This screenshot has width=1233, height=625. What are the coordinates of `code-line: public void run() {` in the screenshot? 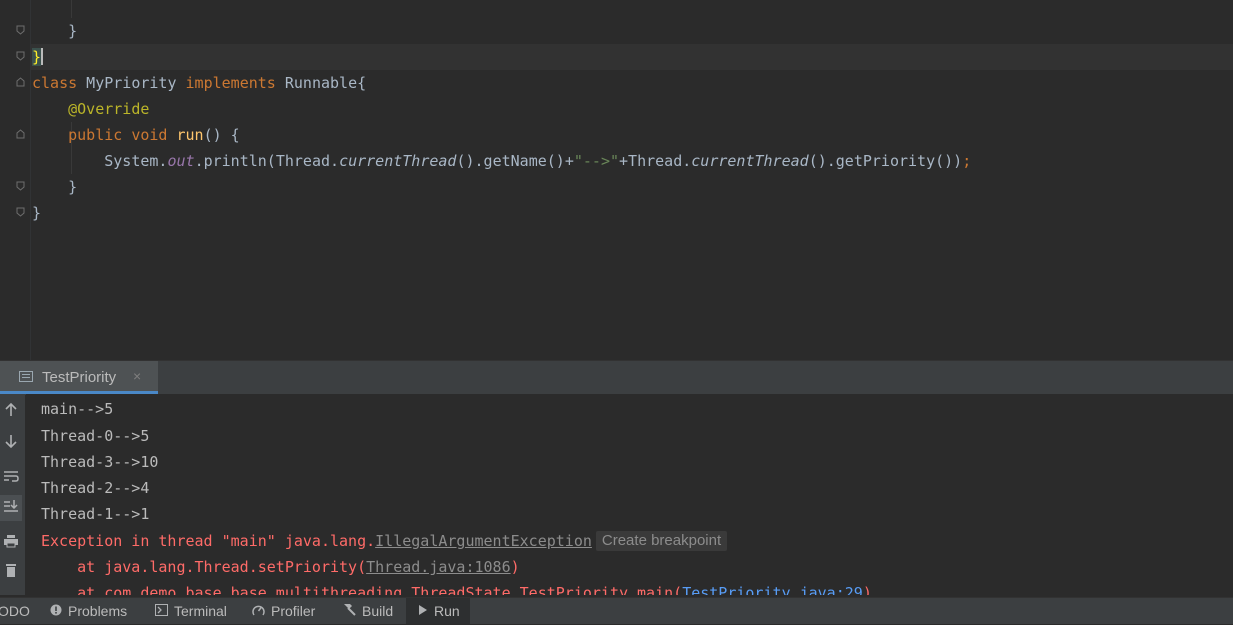 It's located at (136, 135).